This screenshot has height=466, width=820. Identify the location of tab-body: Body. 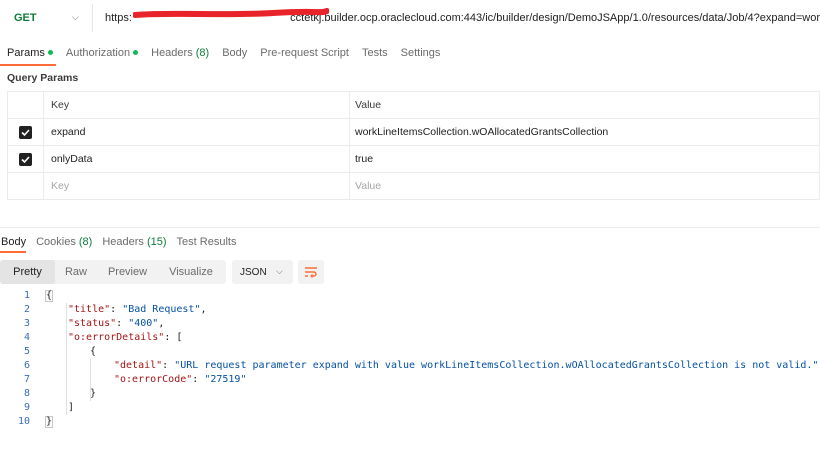
(234, 53).